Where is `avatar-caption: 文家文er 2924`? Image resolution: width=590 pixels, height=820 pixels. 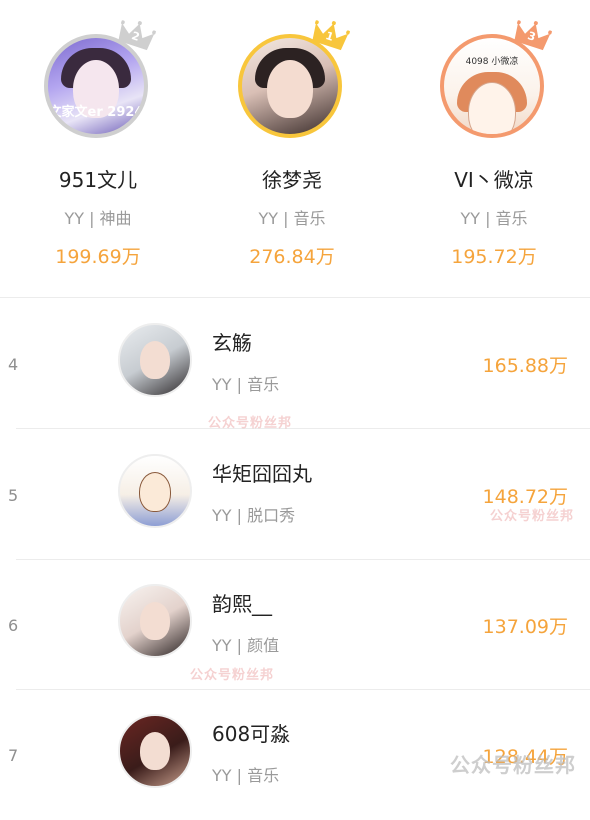
avatar-caption: 文家文er 2924 is located at coordinates (96, 112).